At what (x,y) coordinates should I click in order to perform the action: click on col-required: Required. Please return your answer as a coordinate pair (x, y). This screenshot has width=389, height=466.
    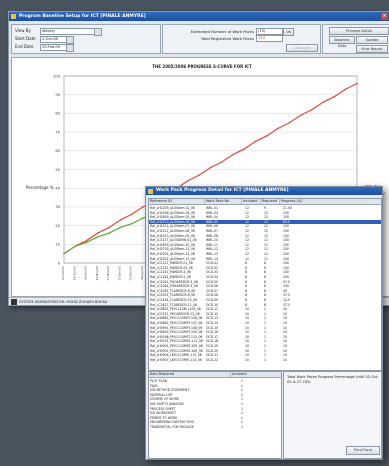
    Looking at the image, I should click on (270, 202).